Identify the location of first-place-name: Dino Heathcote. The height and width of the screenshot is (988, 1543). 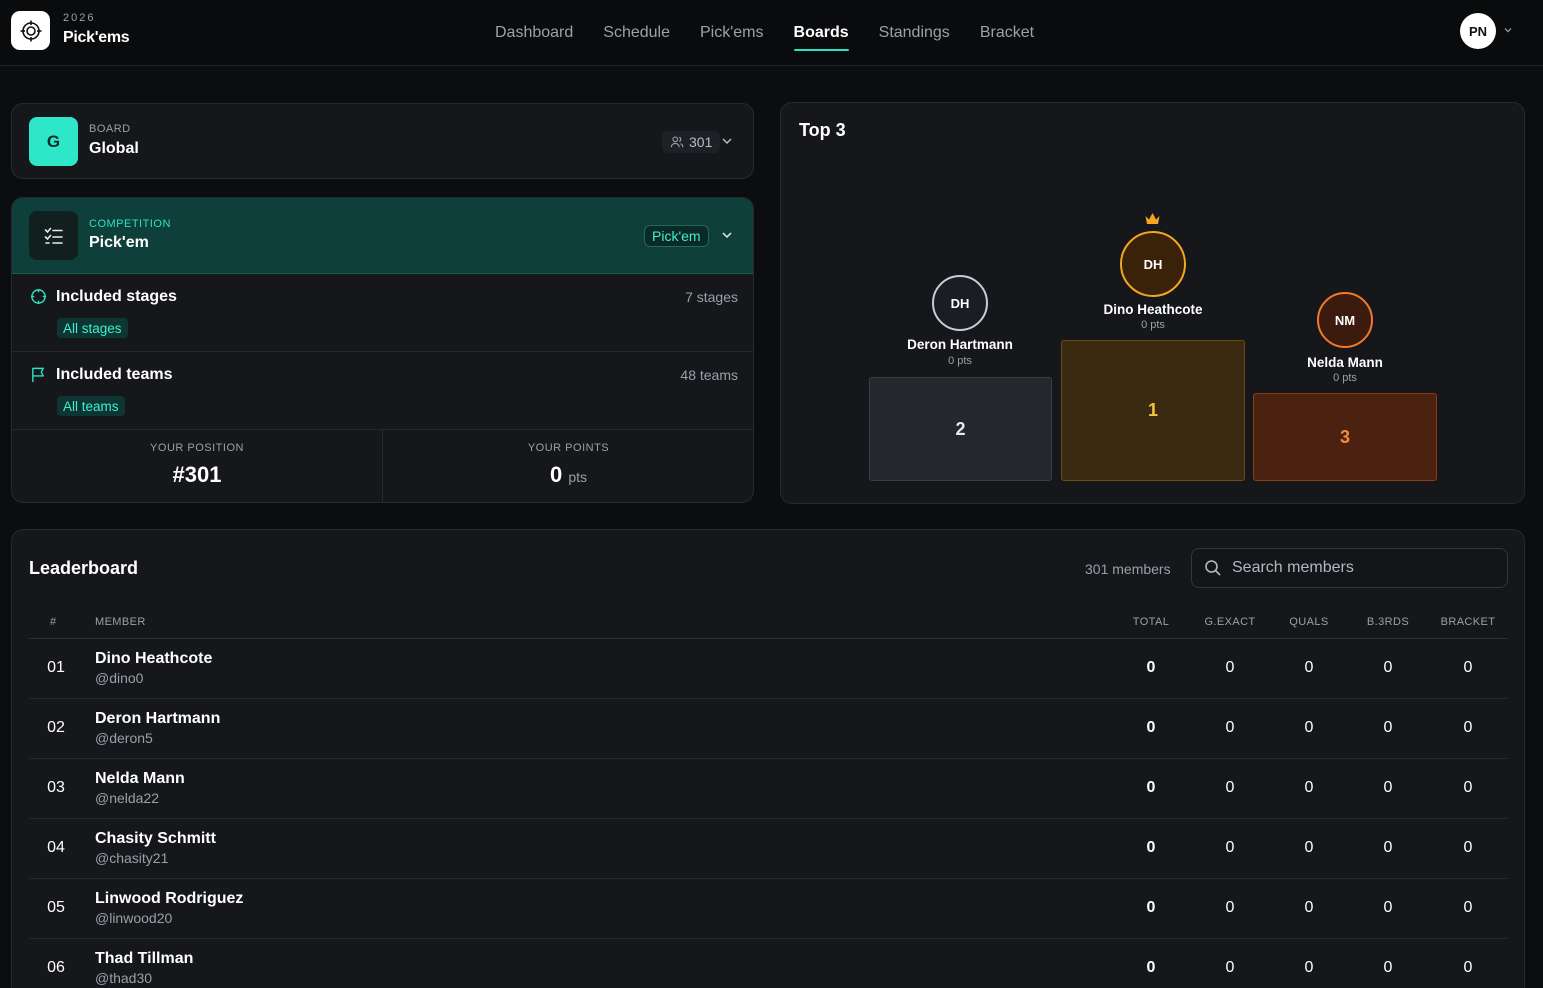
(1153, 309).